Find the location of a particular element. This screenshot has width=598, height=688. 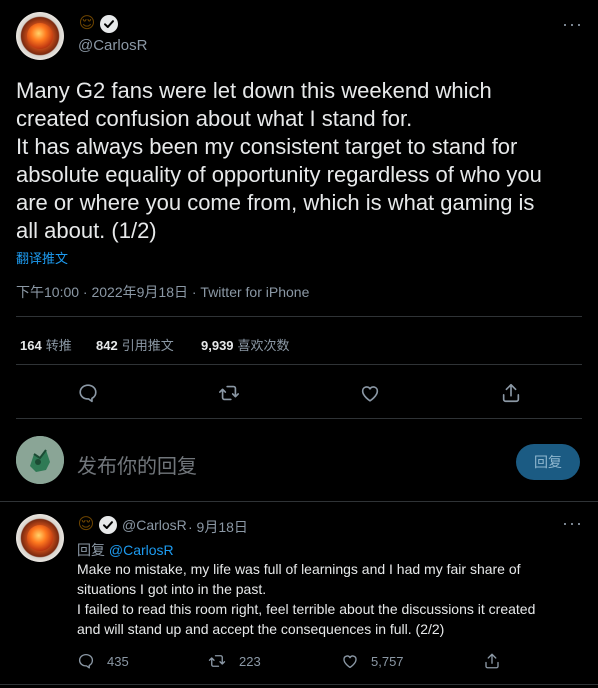

reply-count: 435 is located at coordinates (118, 661).